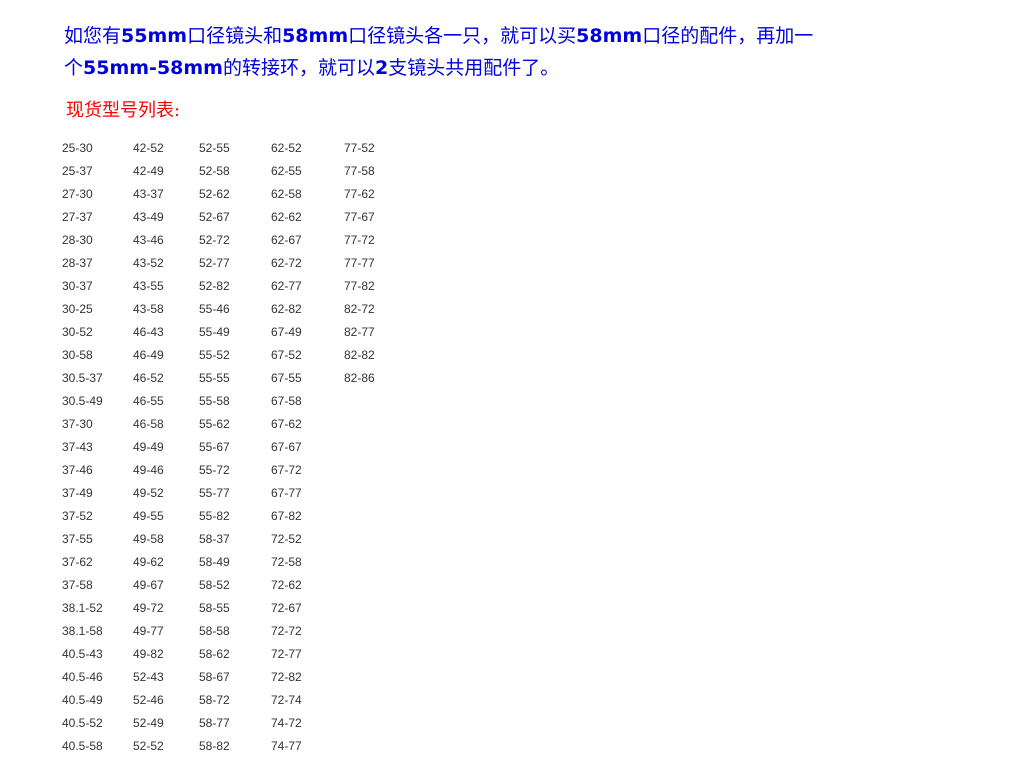 This screenshot has width=1017, height=777. I want to click on model-item: 30.5-49, so click(82, 401).